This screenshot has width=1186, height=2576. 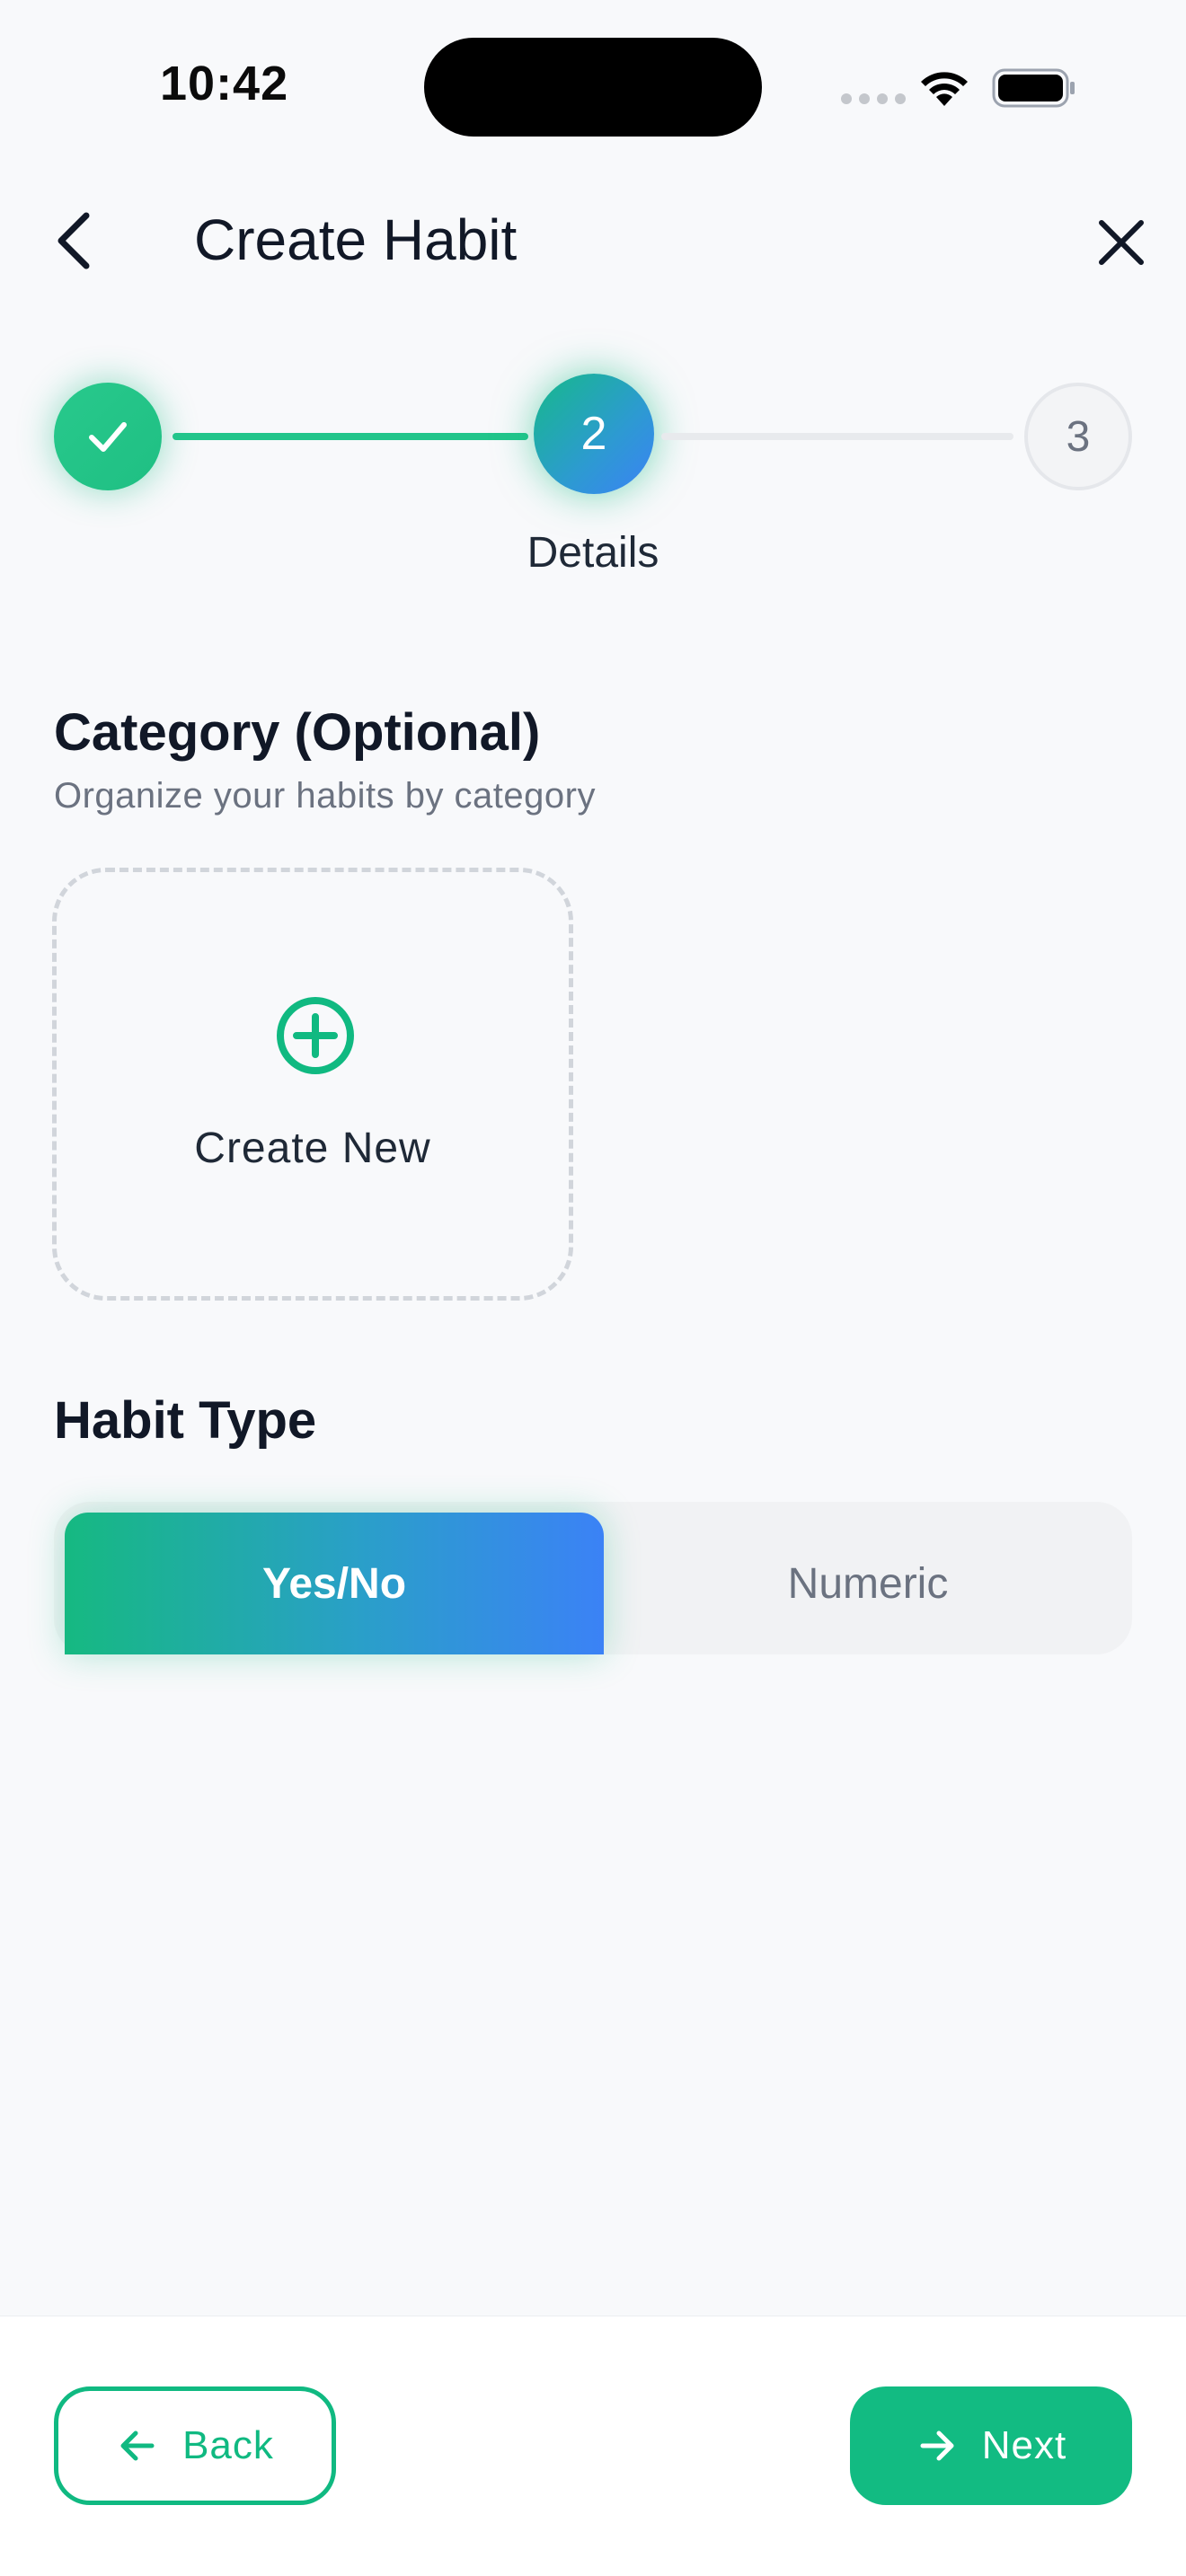 I want to click on step-2-current: 2, so click(x=594, y=434).